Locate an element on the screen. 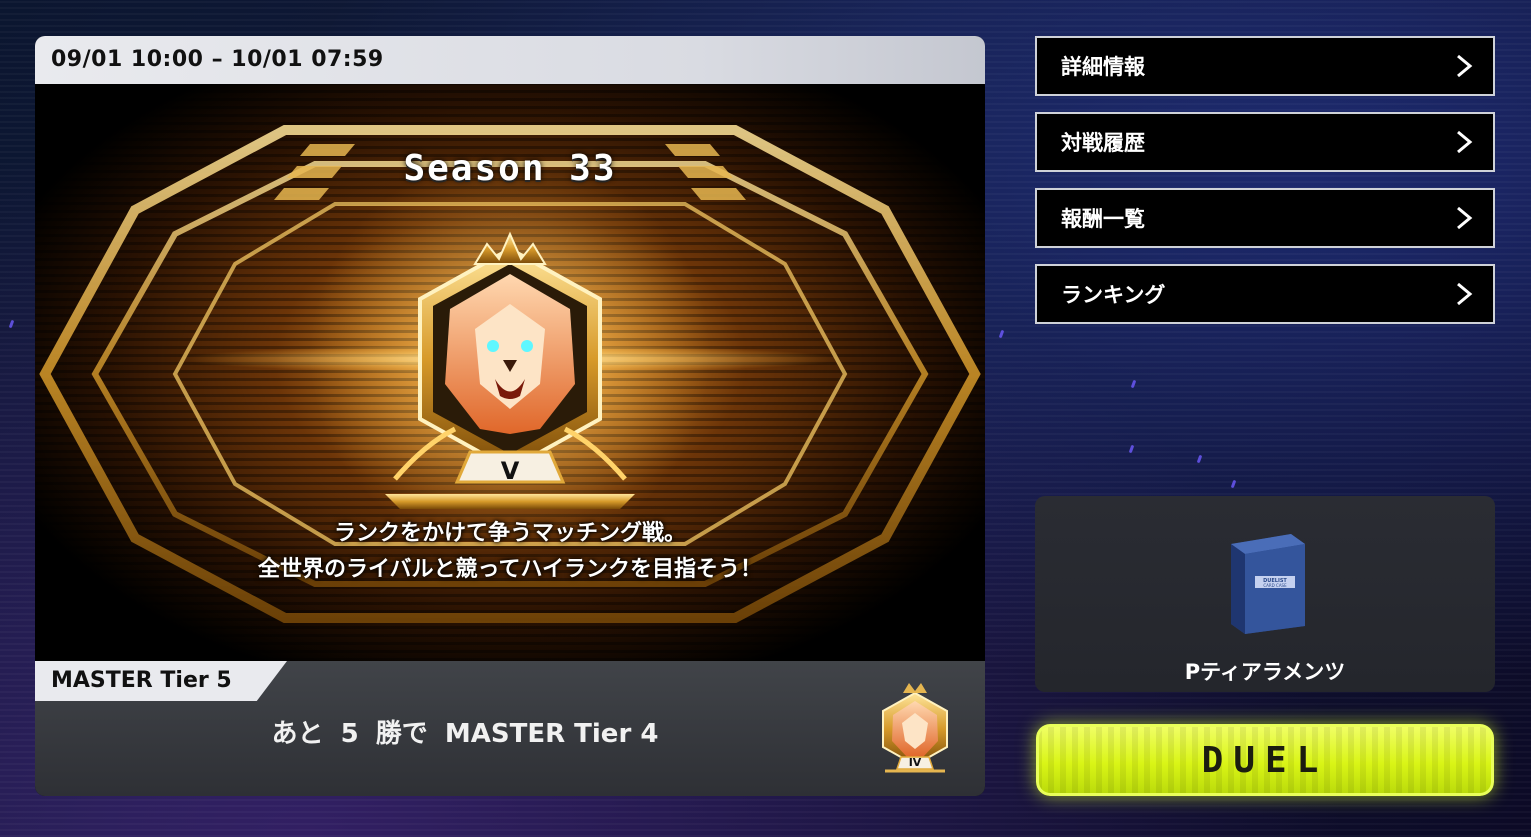 This screenshot has width=1531, height=837. next-tier-name: MASTER Tier 4 is located at coordinates (551, 734).